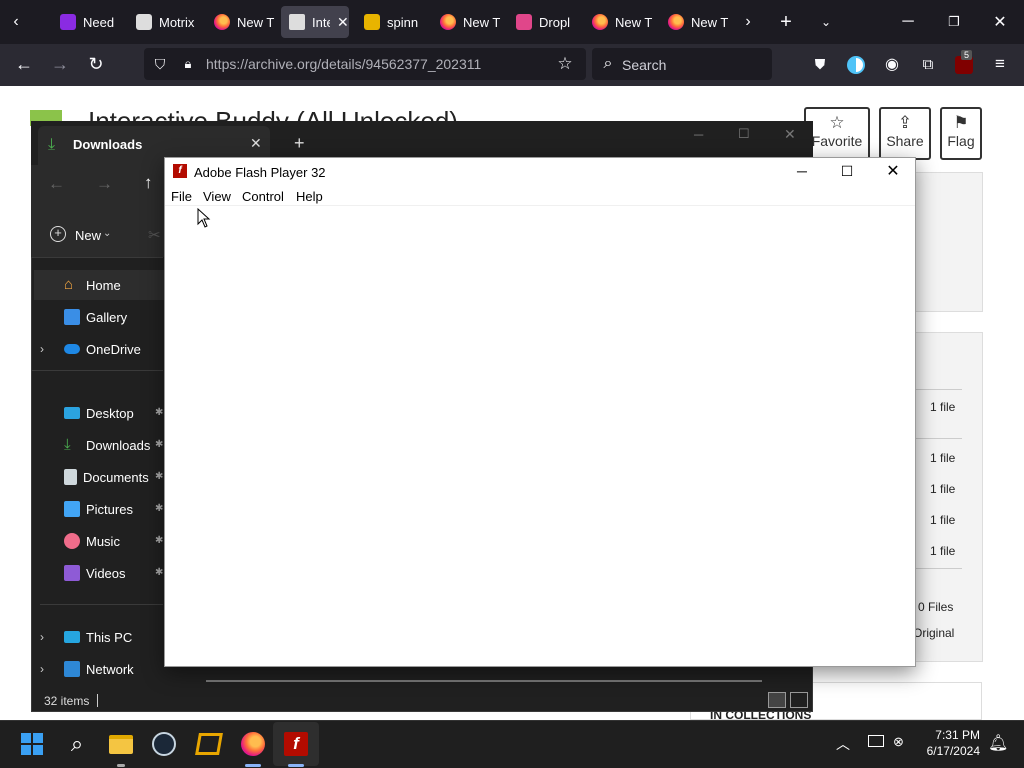 This screenshot has width=1024, height=768. What do you see at coordinates (166, 22) in the screenshot?
I see `browser-tab: Motrix` at bounding box center [166, 22].